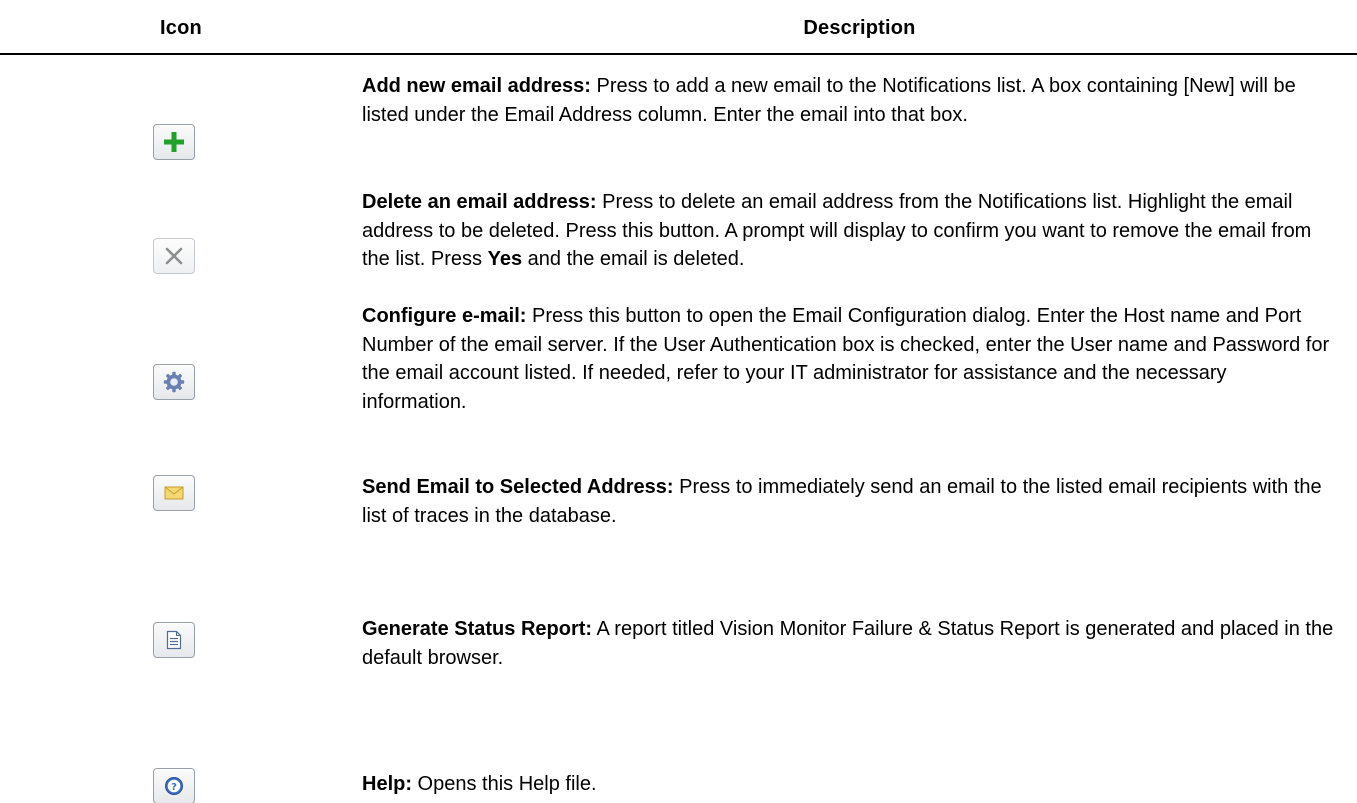  What do you see at coordinates (444, 316) in the screenshot?
I see `row-title: Configure e-mail:` at bounding box center [444, 316].